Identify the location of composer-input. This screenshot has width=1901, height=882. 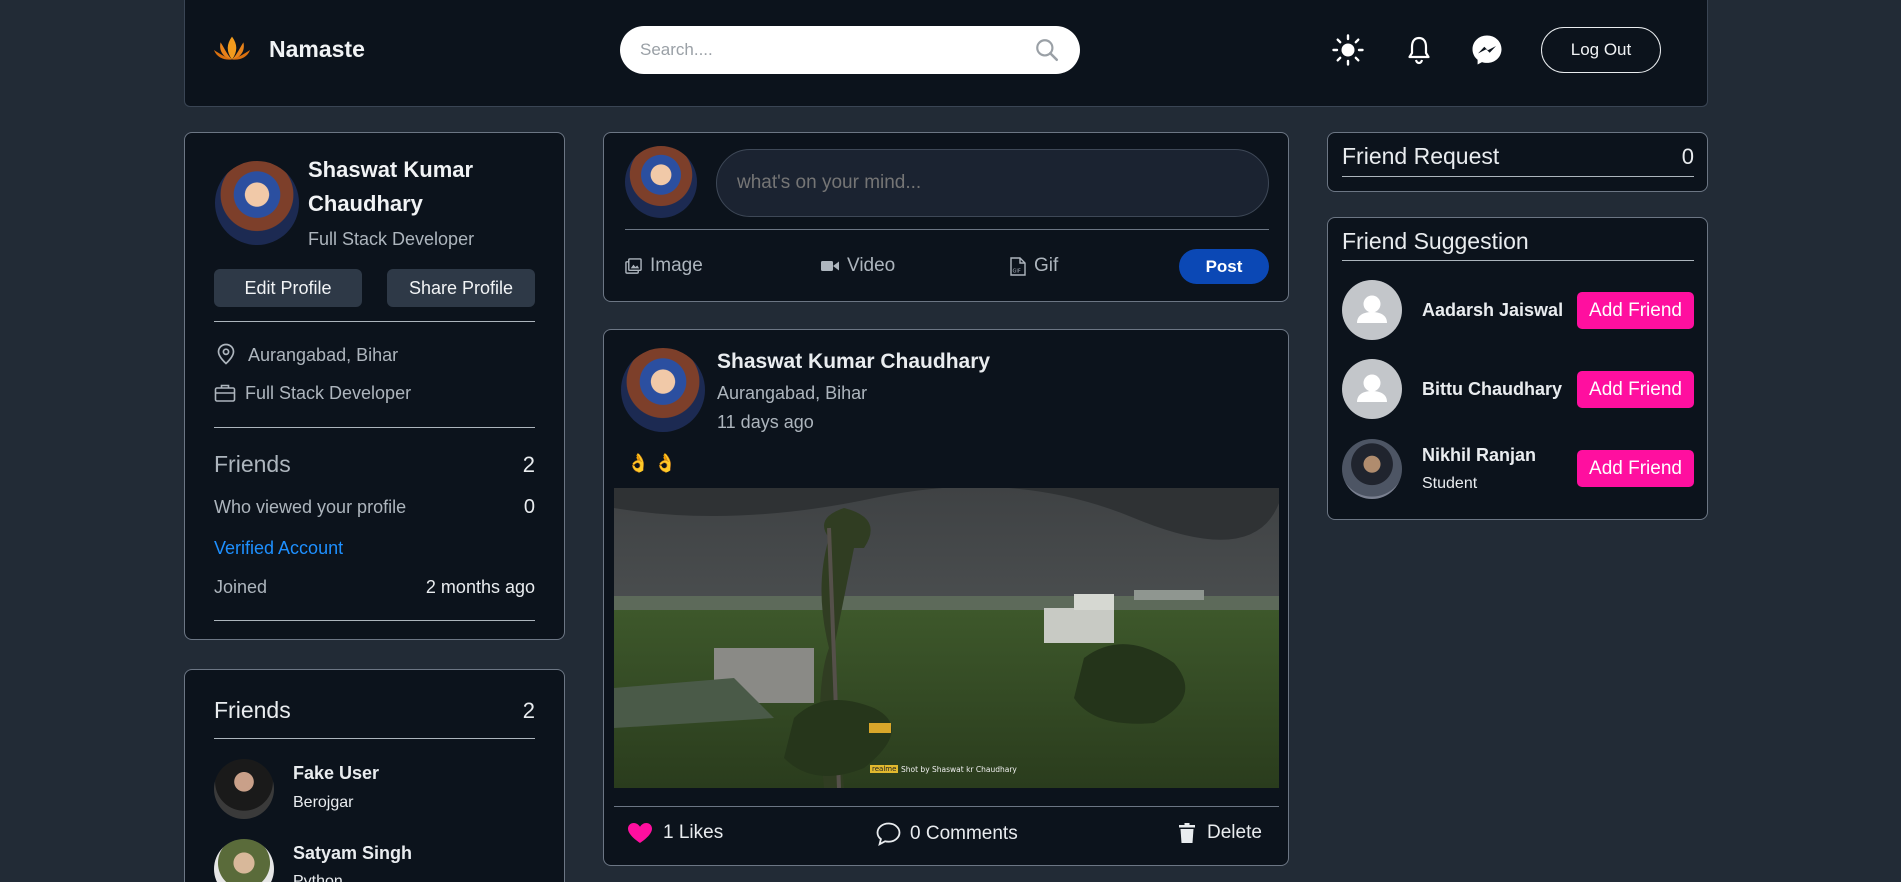
(992, 183).